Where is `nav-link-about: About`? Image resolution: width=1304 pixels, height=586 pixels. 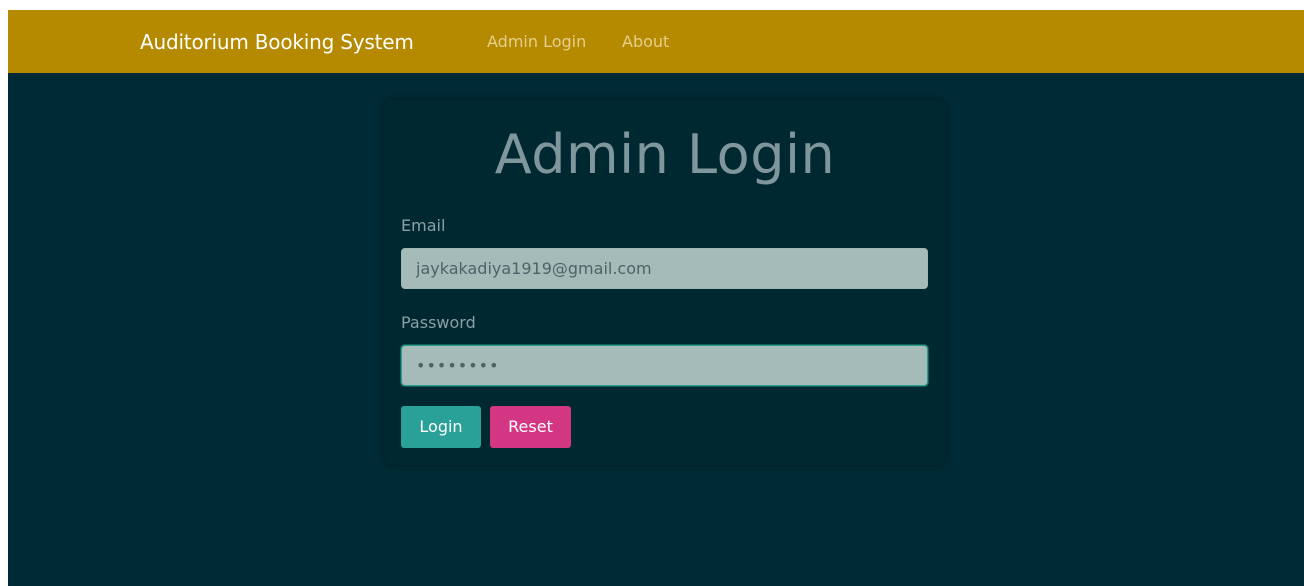
nav-link-about: About is located at coordinates (645, 42).